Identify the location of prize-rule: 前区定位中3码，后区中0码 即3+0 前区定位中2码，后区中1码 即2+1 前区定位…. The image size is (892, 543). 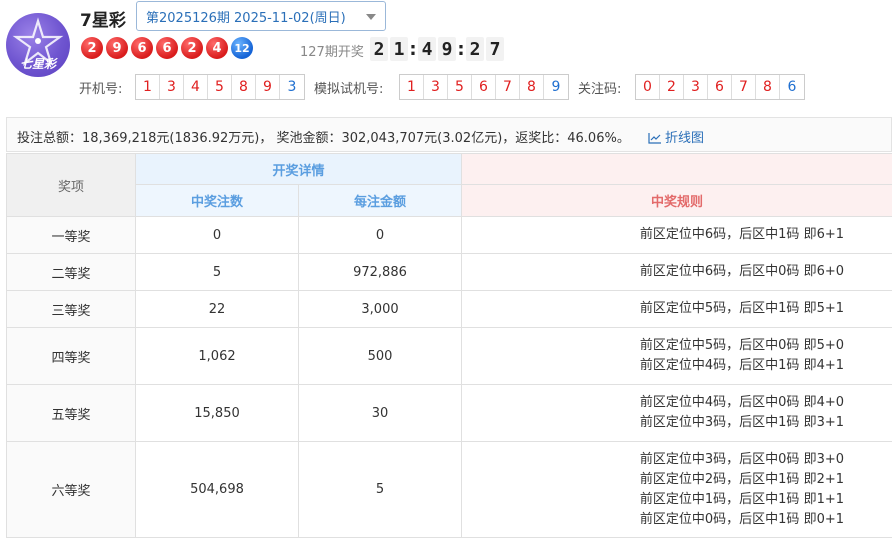
(676, 489).